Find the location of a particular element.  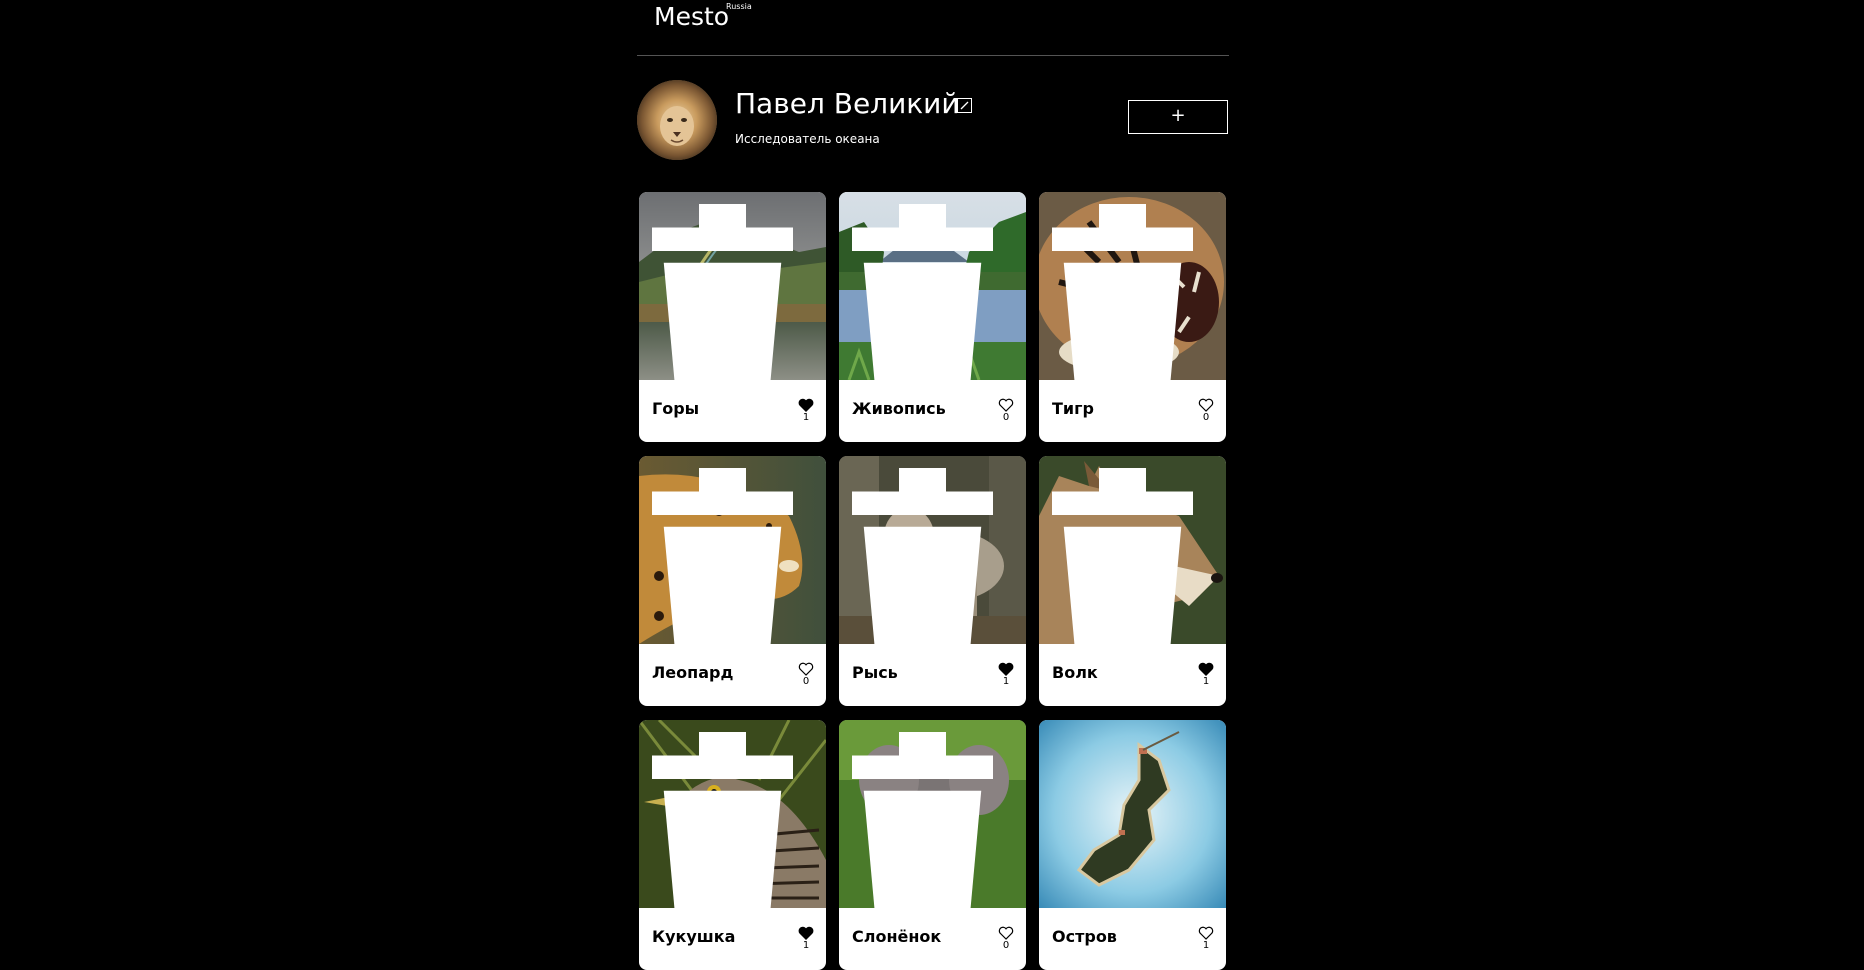

card: Горы 1 is located at coordinates (732, 317).